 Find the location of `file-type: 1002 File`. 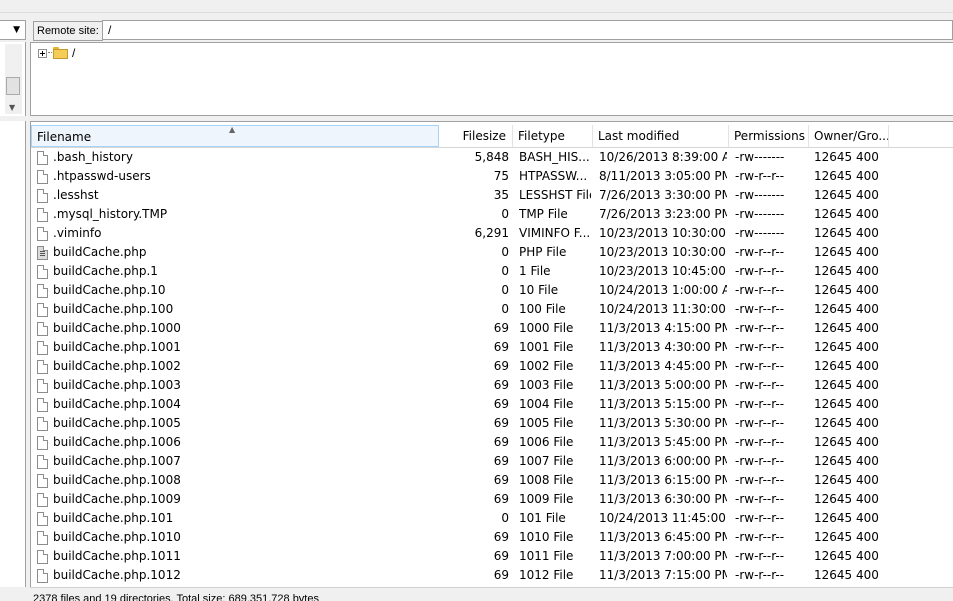

file-type: 1002 File is located at coordinates (546, 366).